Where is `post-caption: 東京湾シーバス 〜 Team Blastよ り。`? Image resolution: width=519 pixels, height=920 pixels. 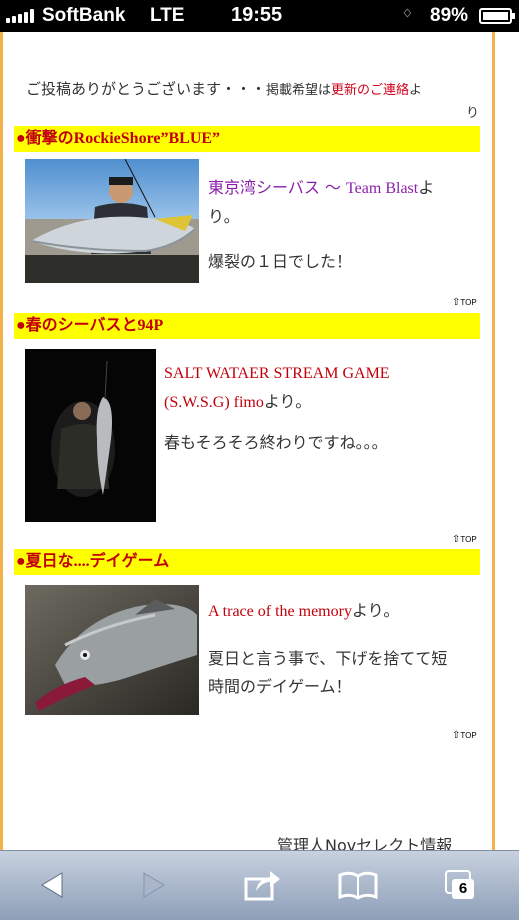
post-caption: 東京湾シーバス 〜 Team Blastよ り。 is located at coordinates (344, 202).